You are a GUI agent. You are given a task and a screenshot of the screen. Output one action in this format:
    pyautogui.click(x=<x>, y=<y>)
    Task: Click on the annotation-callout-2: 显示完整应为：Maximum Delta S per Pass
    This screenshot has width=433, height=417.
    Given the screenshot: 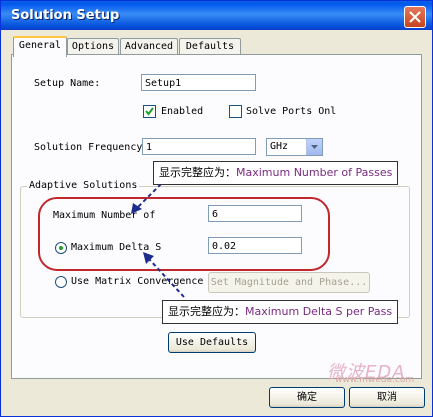 What is the action you would take?
    pyautogui.click(x=280, y=312)
    